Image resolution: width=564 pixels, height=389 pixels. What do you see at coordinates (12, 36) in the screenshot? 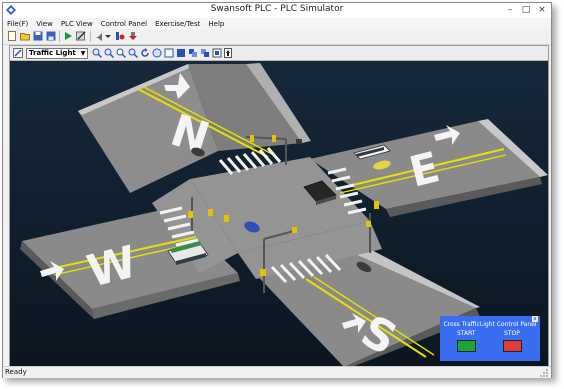
I see `new-file-icon` at bounding box center [12, 36].